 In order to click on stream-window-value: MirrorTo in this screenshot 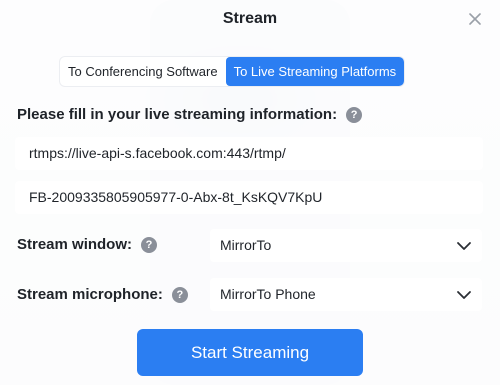, I will do `click(246, 245)`.